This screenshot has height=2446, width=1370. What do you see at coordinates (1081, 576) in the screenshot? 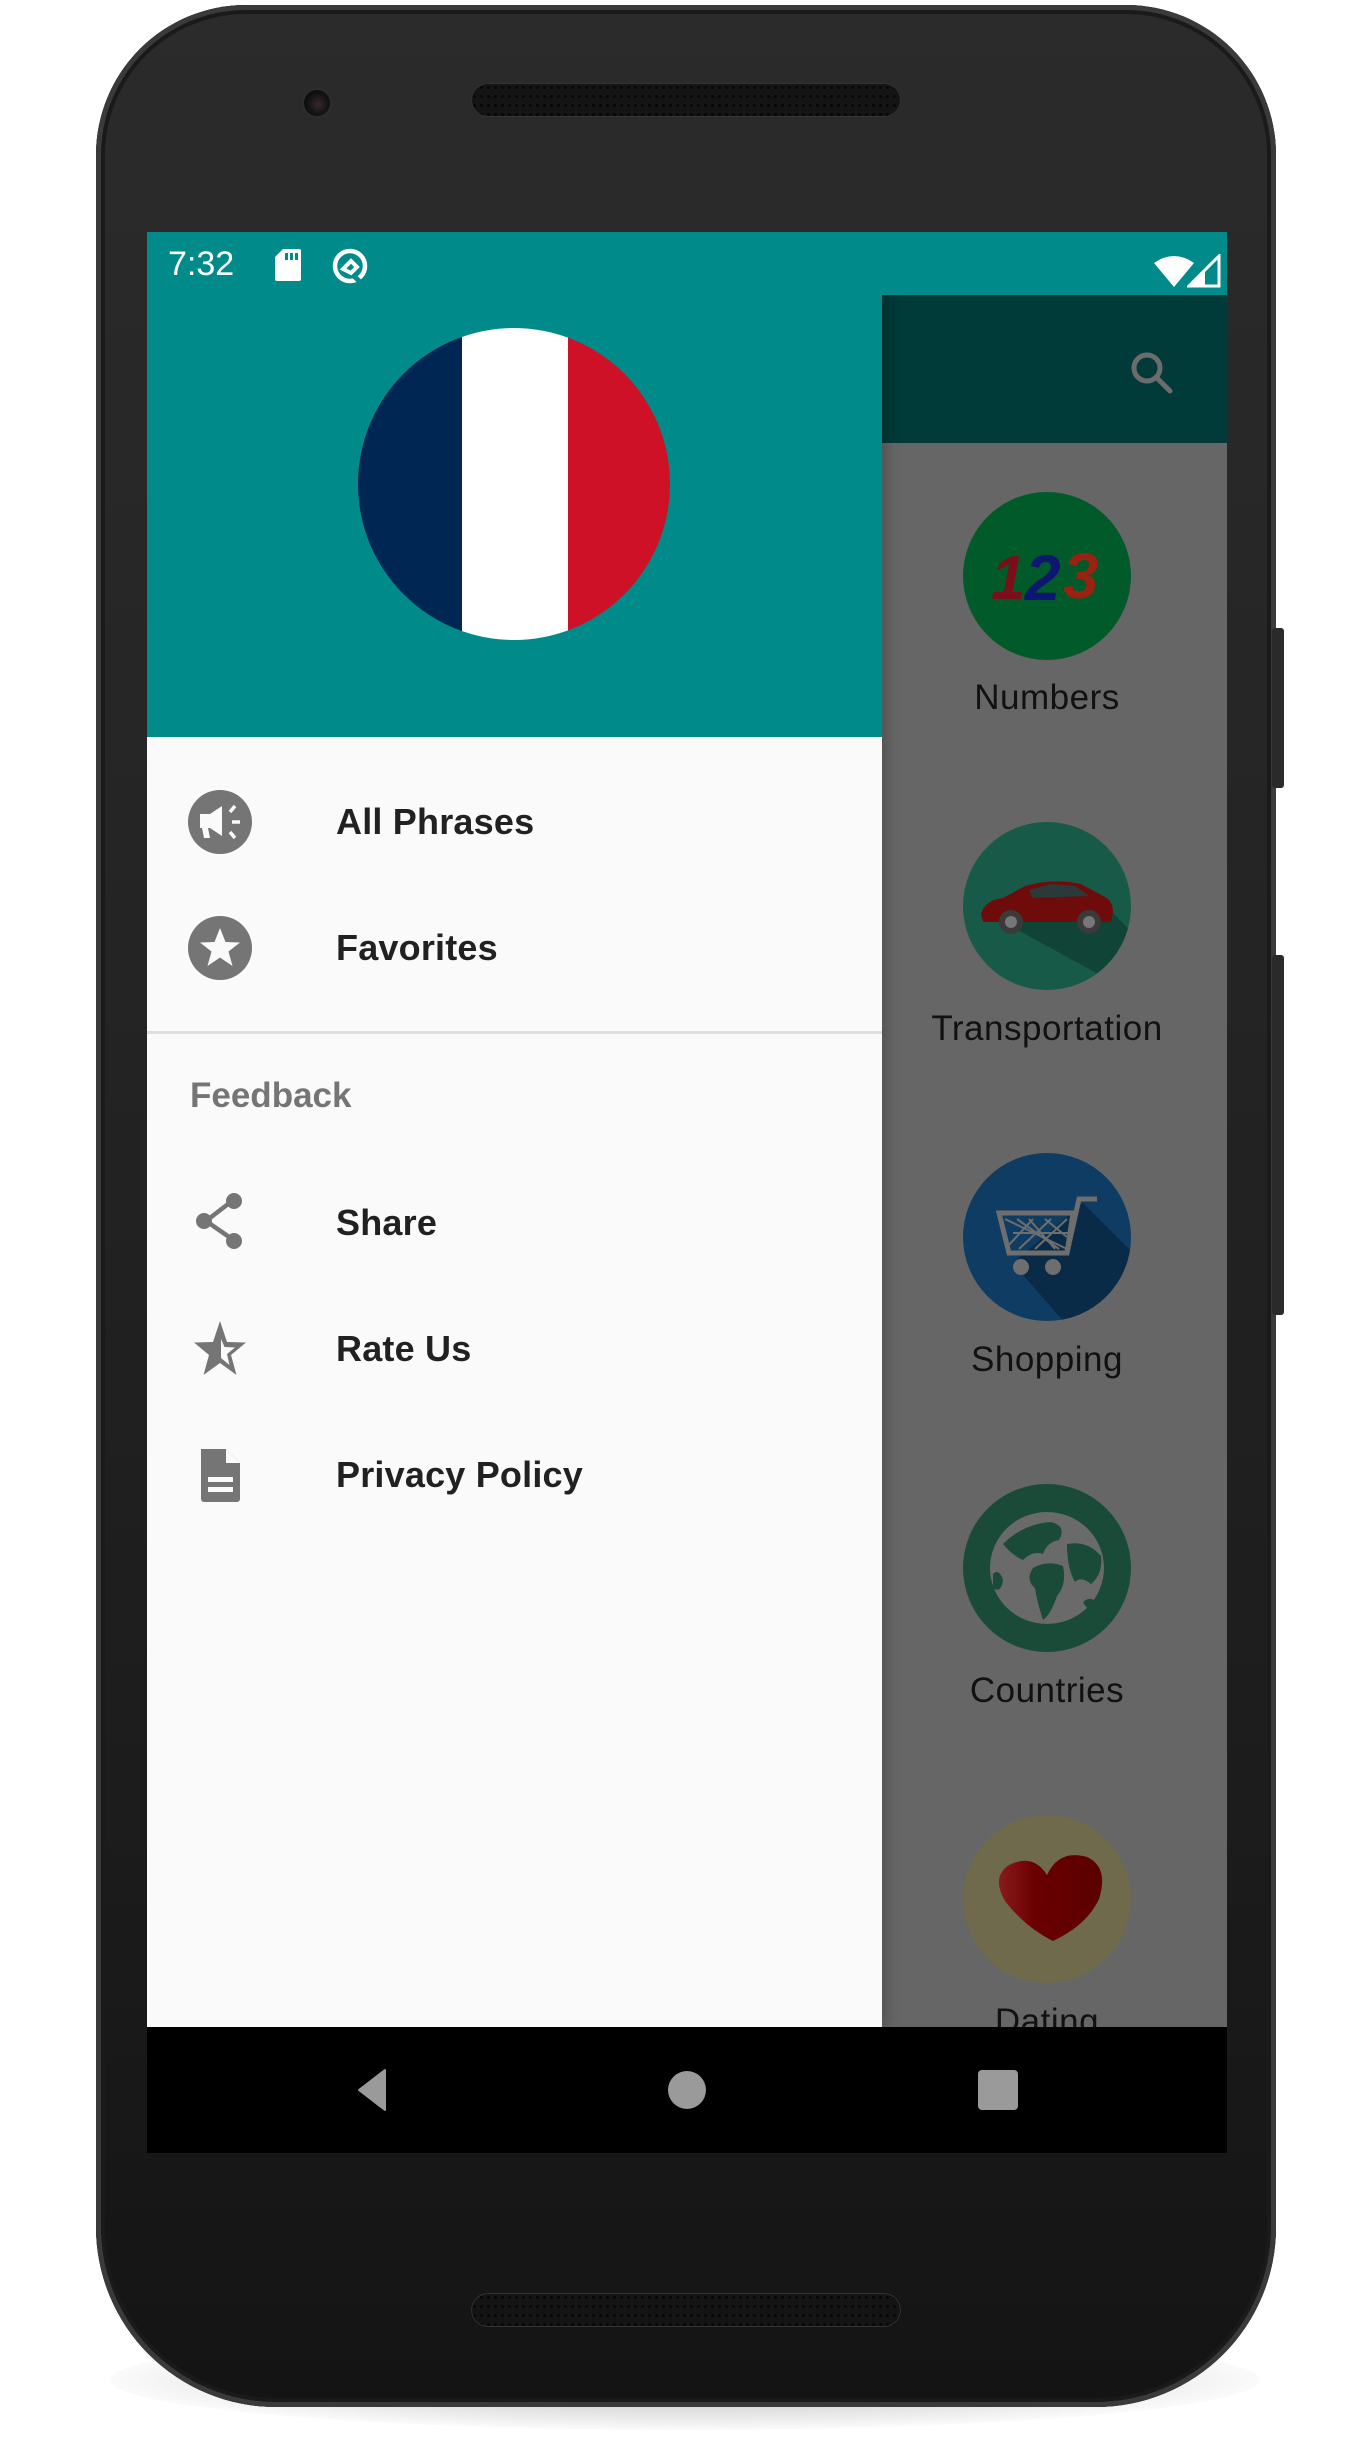
I see `svg-text: 3` at bounding box center [1081, 576].